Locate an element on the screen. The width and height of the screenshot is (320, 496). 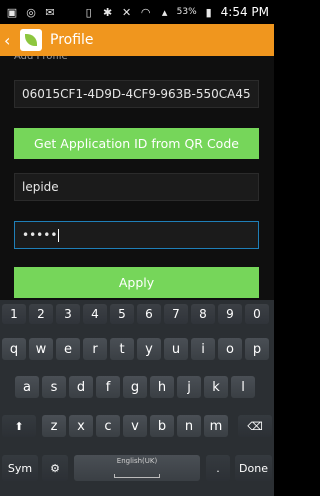
period-key: . is located at coordinates (218, 468).